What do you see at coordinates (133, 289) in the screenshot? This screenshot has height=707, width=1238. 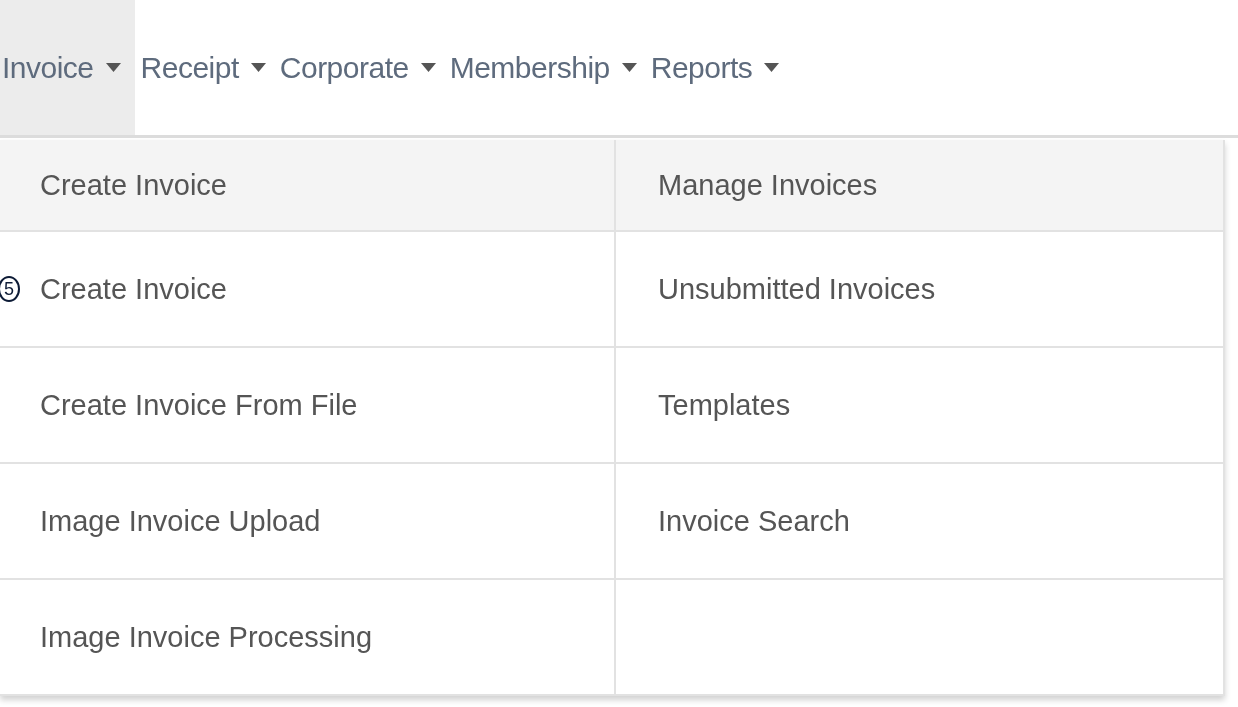 I see `menu-item: Create Invoice` at bounding box center [133, 289].